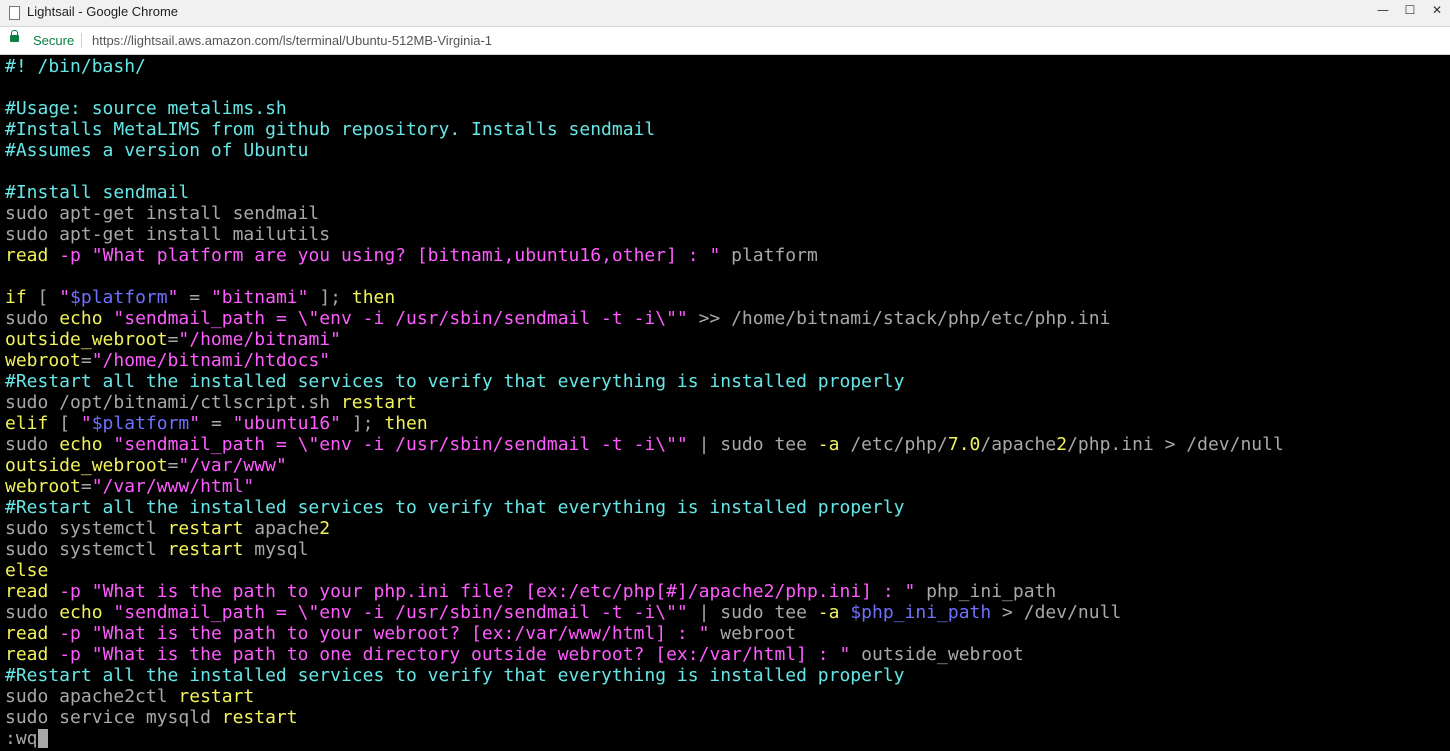 The width and height of the screenshot is (1450, 751). I want to click on terminal-line: sudo /opt/bitnami/ctlscript.sh restart, so click(211, 402).